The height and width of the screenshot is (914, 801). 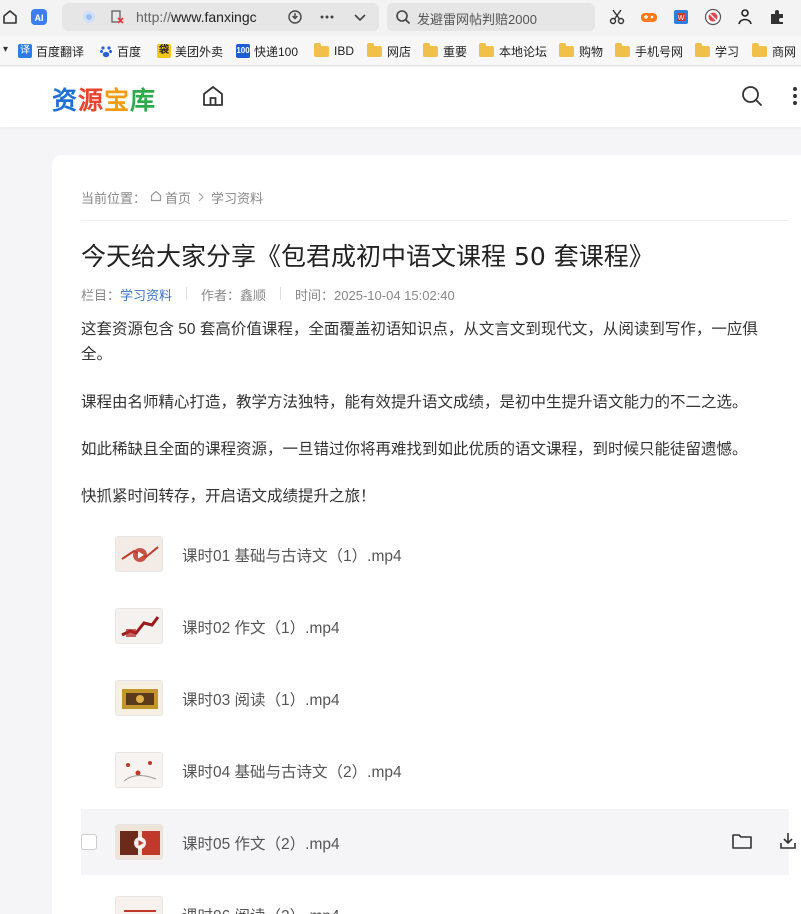 I want to click on bookmarks-menu-arrow-icon: ▾, so click(x=5, y=49).